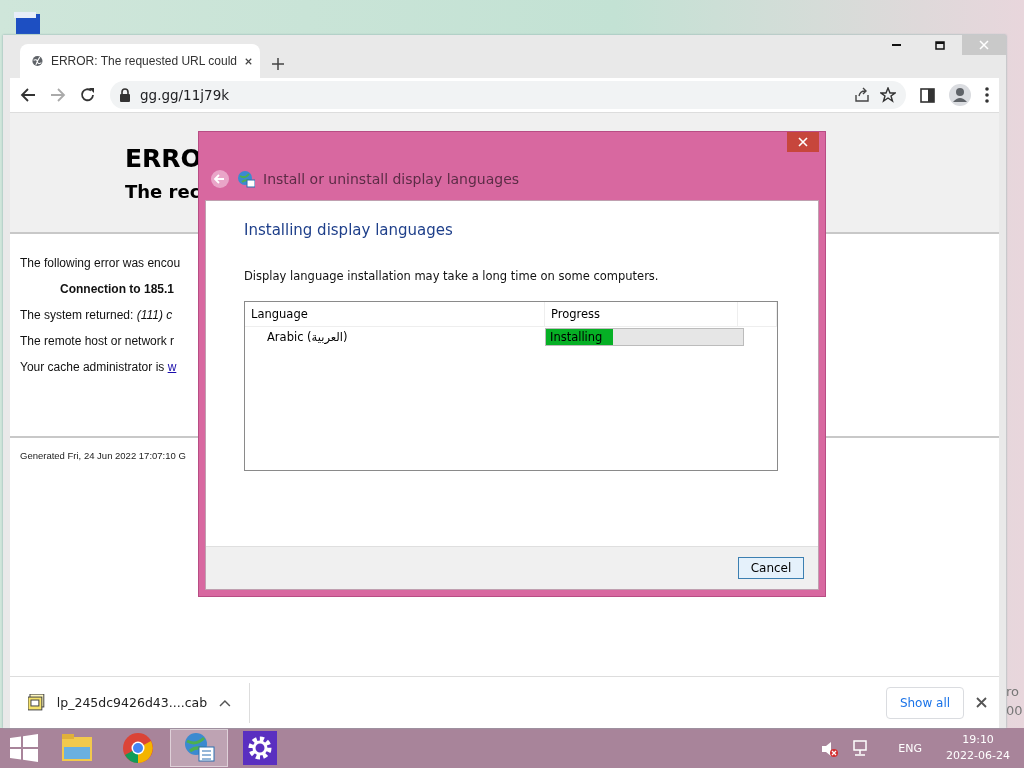 The width and height of the screenshot is (1024, 768). I want to click on clock-date: 2022-06-24, so click(978, 756).